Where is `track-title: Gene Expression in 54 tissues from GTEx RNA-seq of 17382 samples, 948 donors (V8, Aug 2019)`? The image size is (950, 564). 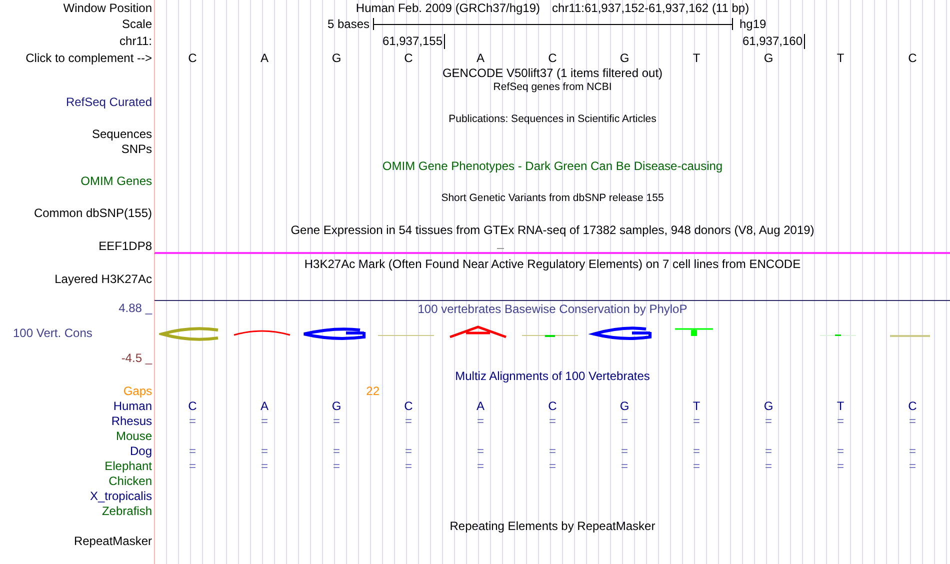
track-title: Gene Expression in 54 tissues from GTEx RNA-seq of 17382 samples, 948 donors (V8, Aug 2019) is located at coordinates (552, 230).